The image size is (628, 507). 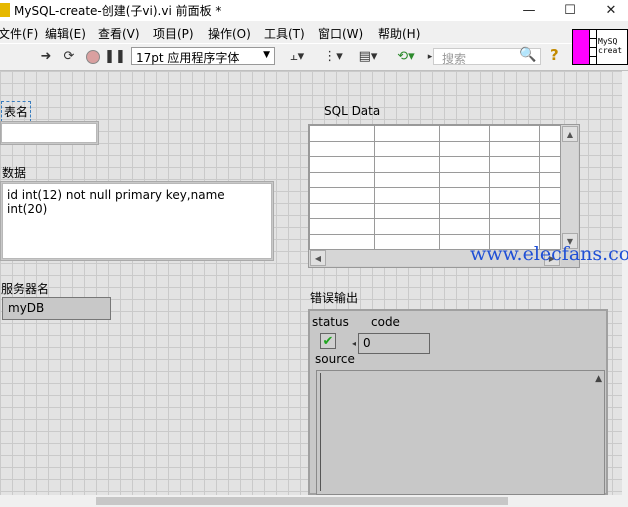 What do you see at coordinates (608, 41) in the screenshot?
I see `vi-icon-text-line1: MySQ` at bounding box center [608, 41].